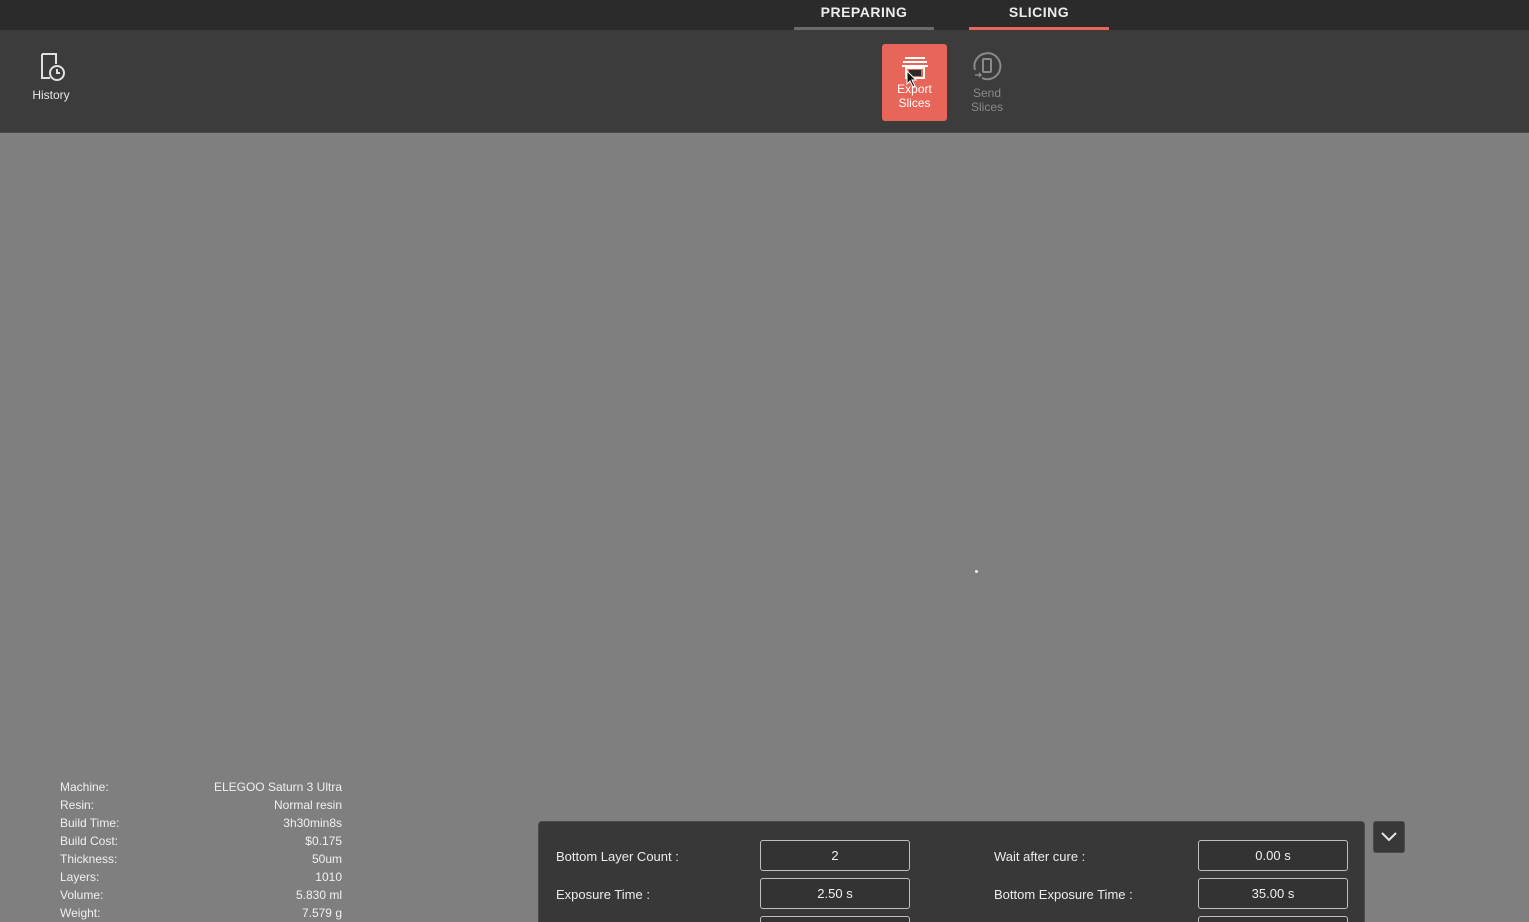  Describe the element at coordinates (201, 895) in the screenshot. I see `info-row-volume: Volume: 5.830 ml` at that location.